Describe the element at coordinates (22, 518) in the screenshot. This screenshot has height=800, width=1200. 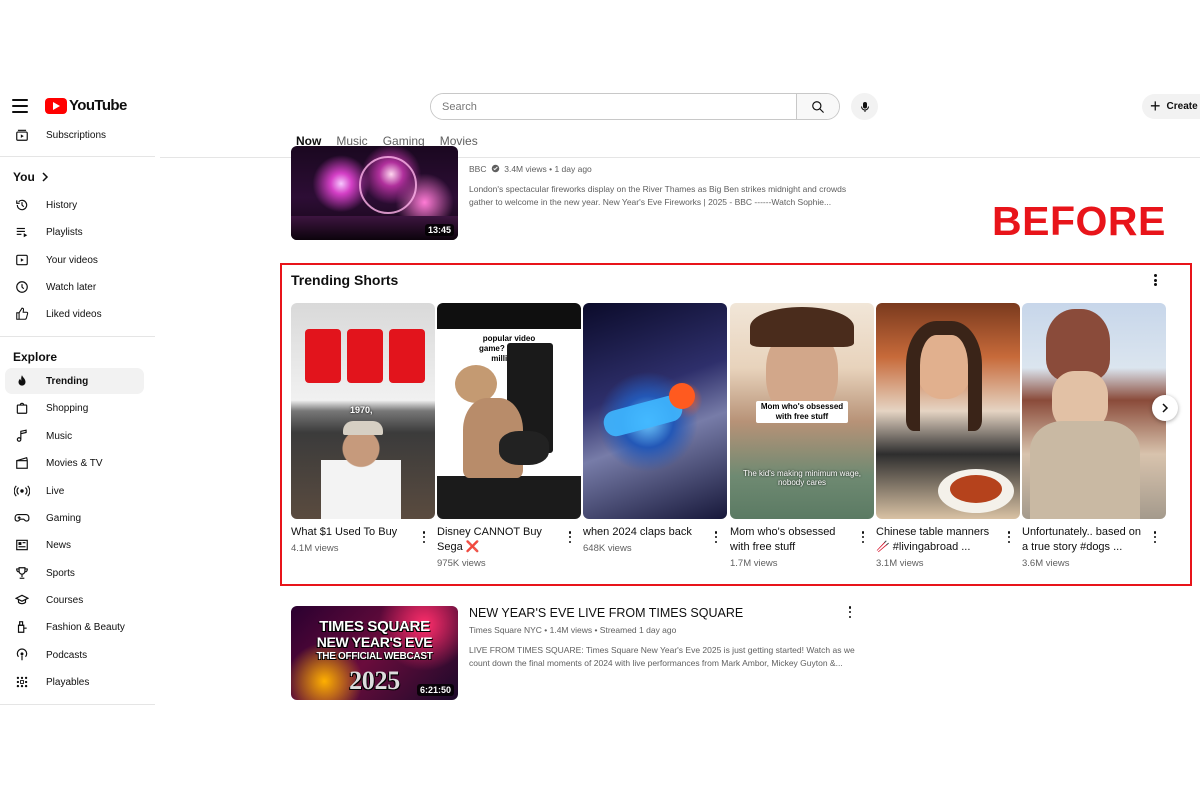
I see `gaming-icon` at that location.